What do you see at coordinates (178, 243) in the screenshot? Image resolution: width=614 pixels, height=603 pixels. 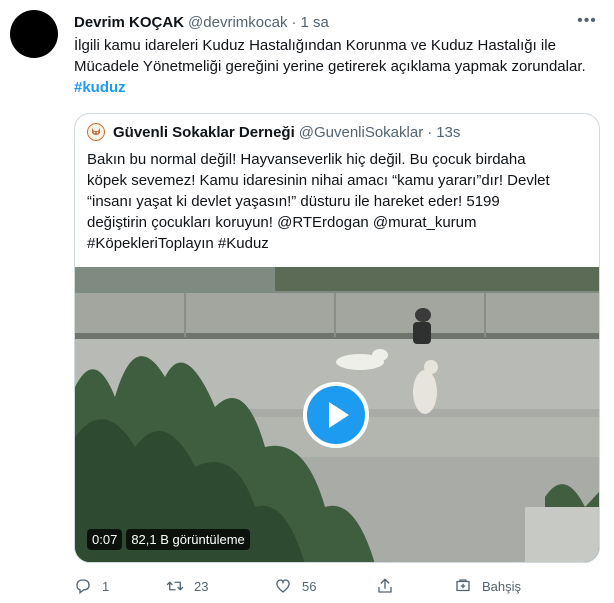 I see `quote-text-line: #KöpekleriToplayın #Kuduz` at bounding box center [178, 243].